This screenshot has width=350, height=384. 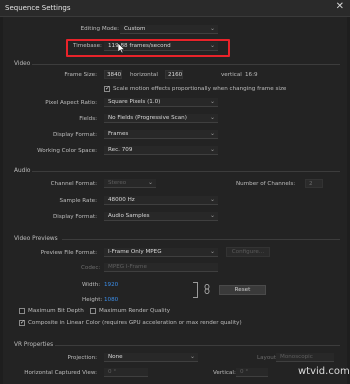 I want to click on scale-motion-checkbox, so click(x=107, y=88).